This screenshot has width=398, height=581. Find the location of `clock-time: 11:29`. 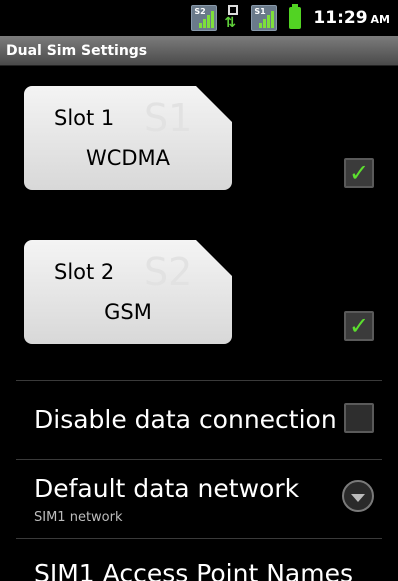

clock-time: 11:29 is located at coordinates (340, 18).